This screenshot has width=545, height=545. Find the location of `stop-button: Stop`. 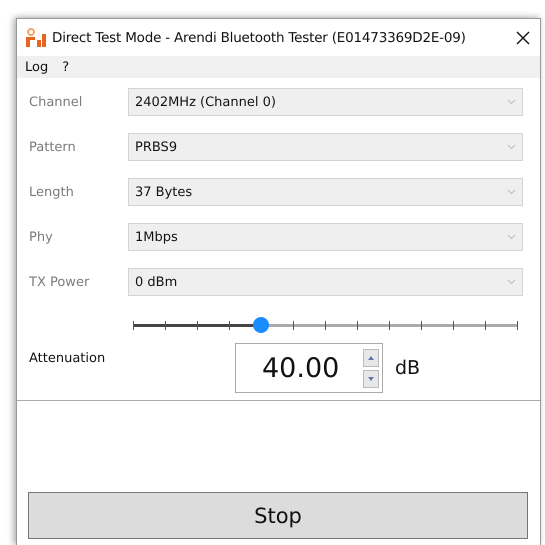

stop-button: Stop is located at coordinates (278, 515).